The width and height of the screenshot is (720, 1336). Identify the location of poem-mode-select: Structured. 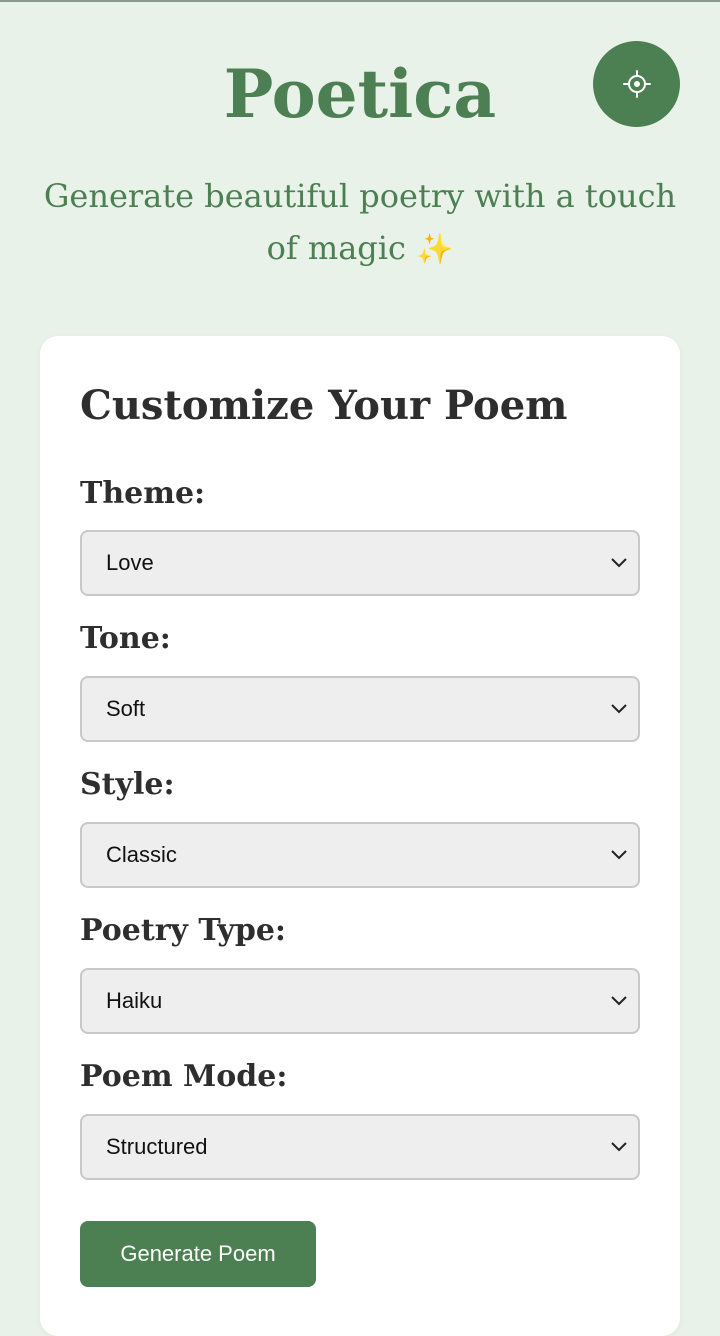
(360, 1147).